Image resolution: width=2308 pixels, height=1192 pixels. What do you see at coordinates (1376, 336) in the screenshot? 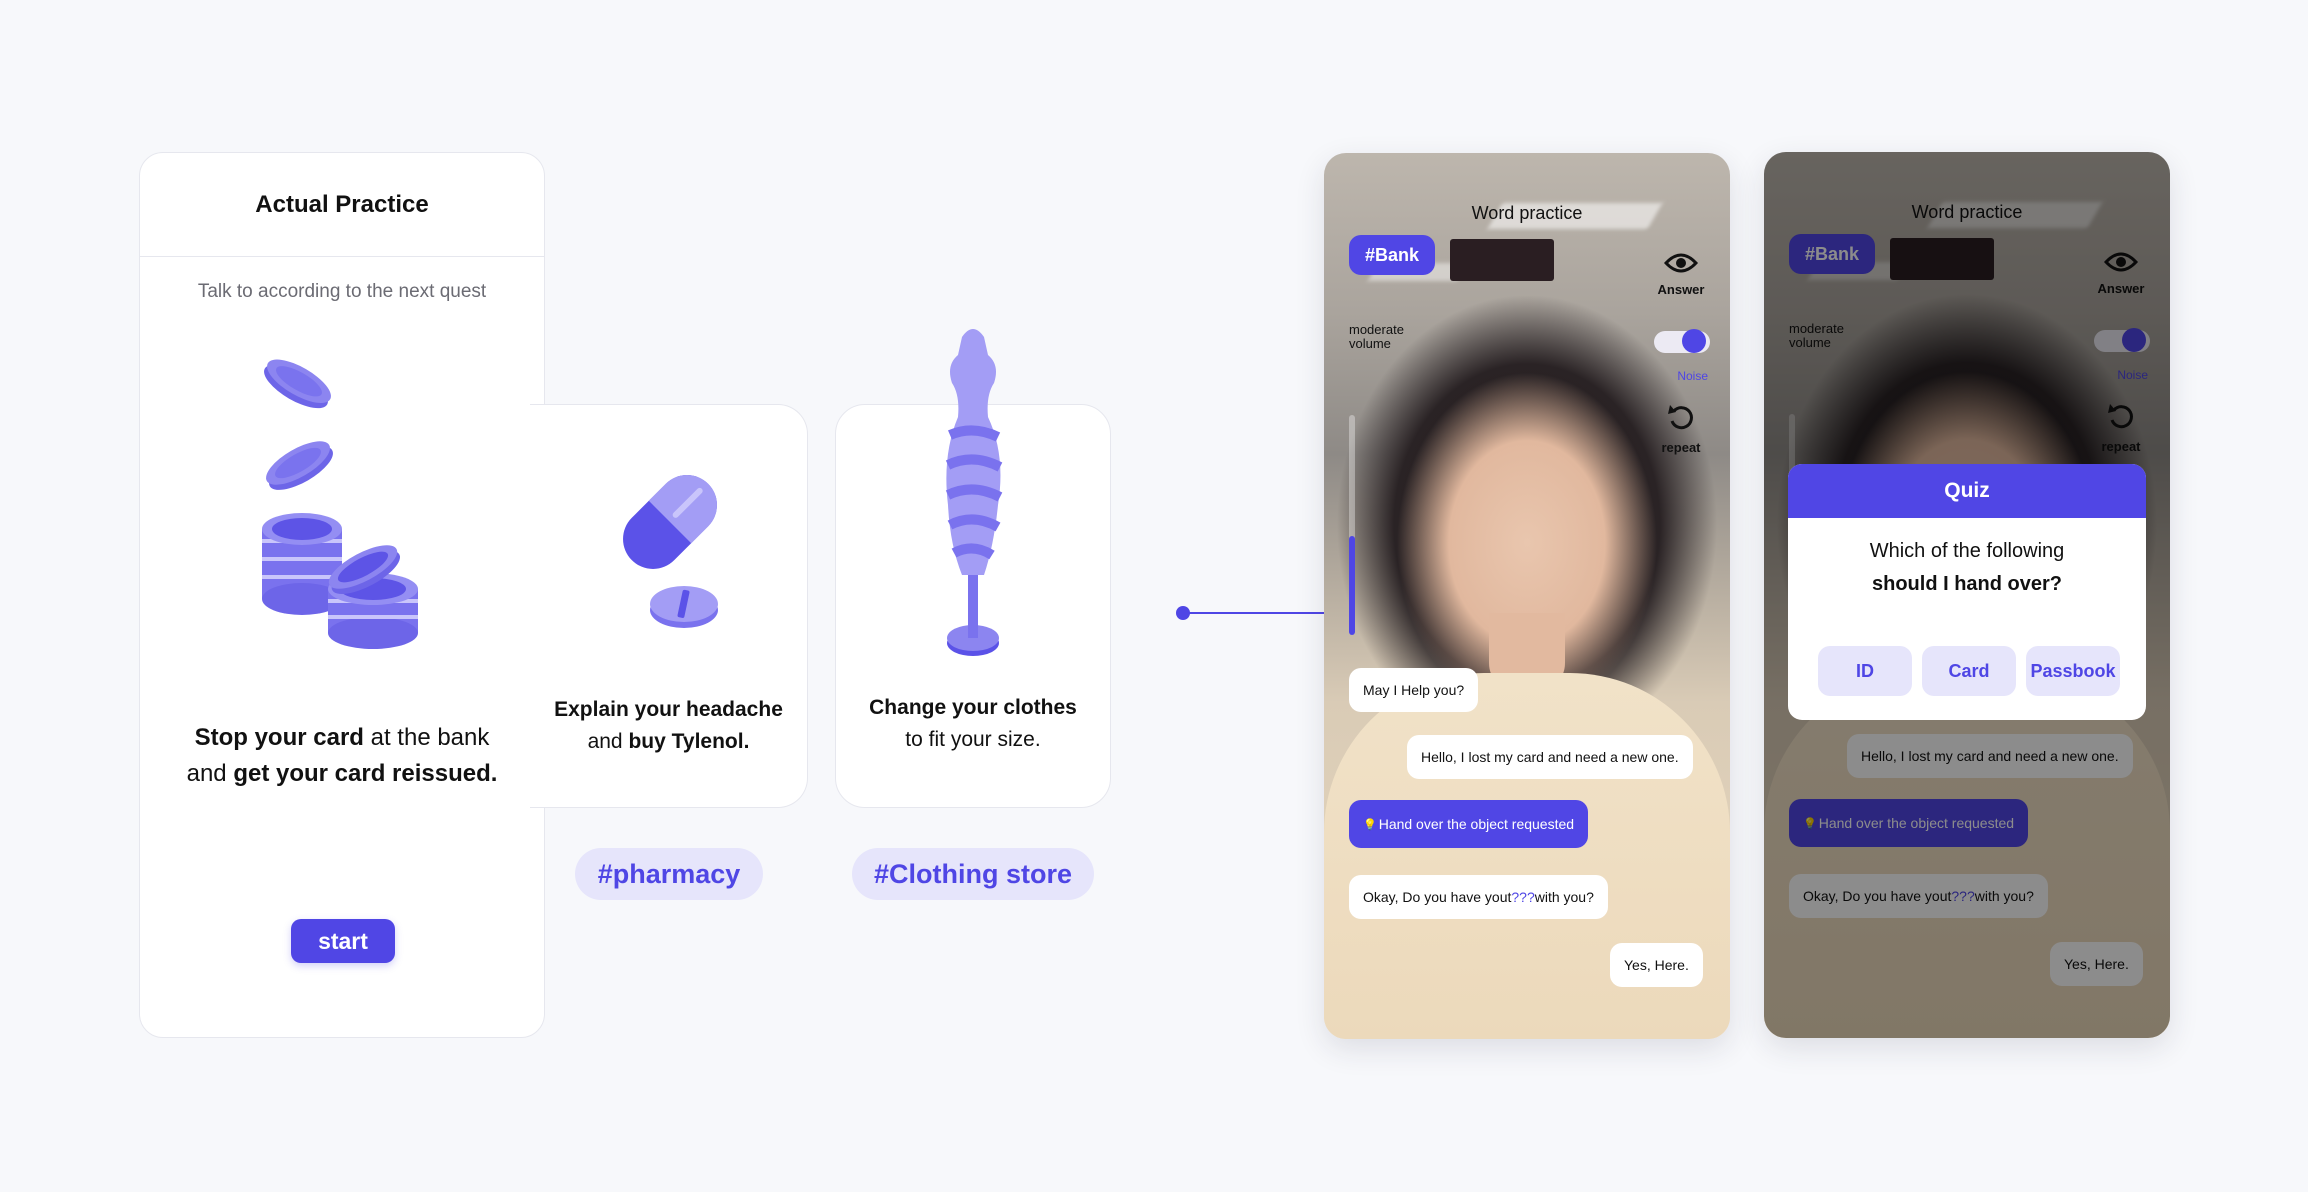
I see `volume-label: moderate volume` at bounding box center [1376, 336].